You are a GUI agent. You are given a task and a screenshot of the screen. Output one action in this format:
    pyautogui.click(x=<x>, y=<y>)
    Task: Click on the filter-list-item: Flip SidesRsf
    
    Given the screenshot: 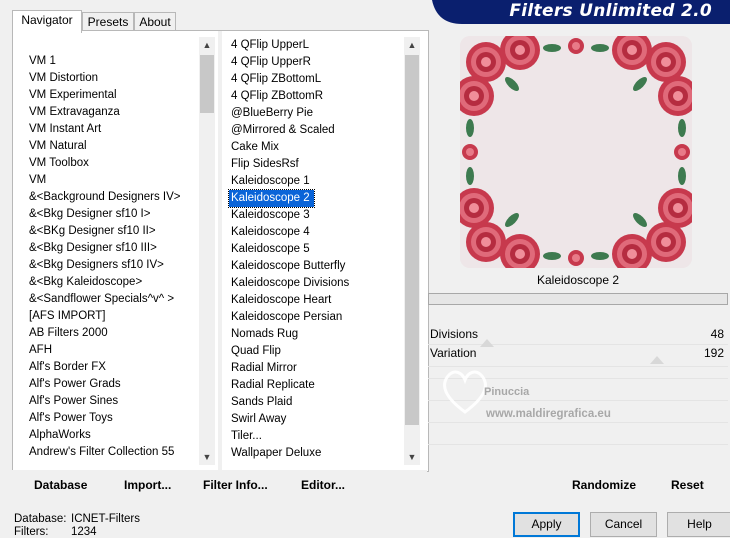 What is the action you would take?
    pyautogui.click(x=315, y=164)
    